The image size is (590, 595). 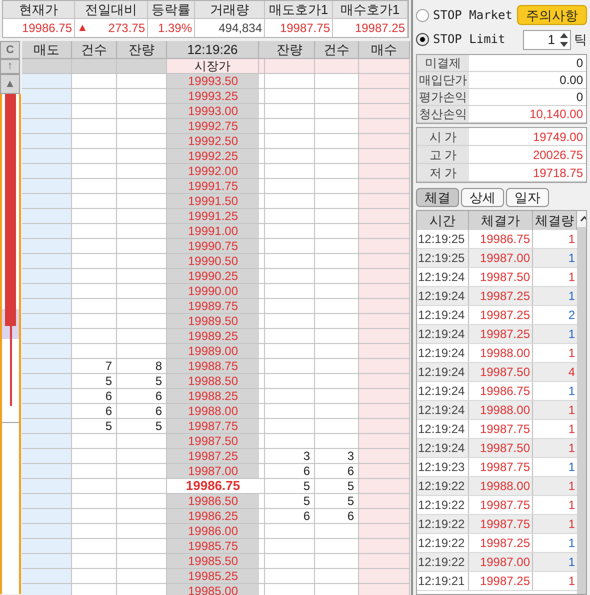 I want to click on tab: 체결, so click(x=437, y=197).